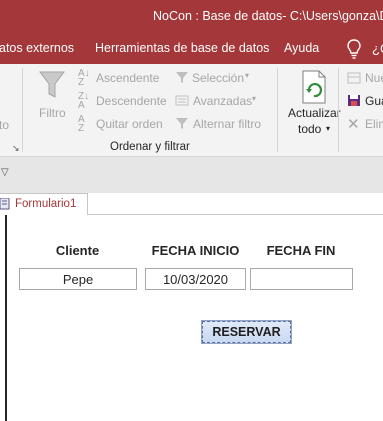  What do you see at coordinates (131, 101) in the screenshot?
I see `descending-button: Descendente` at bounding box center [131, 101].